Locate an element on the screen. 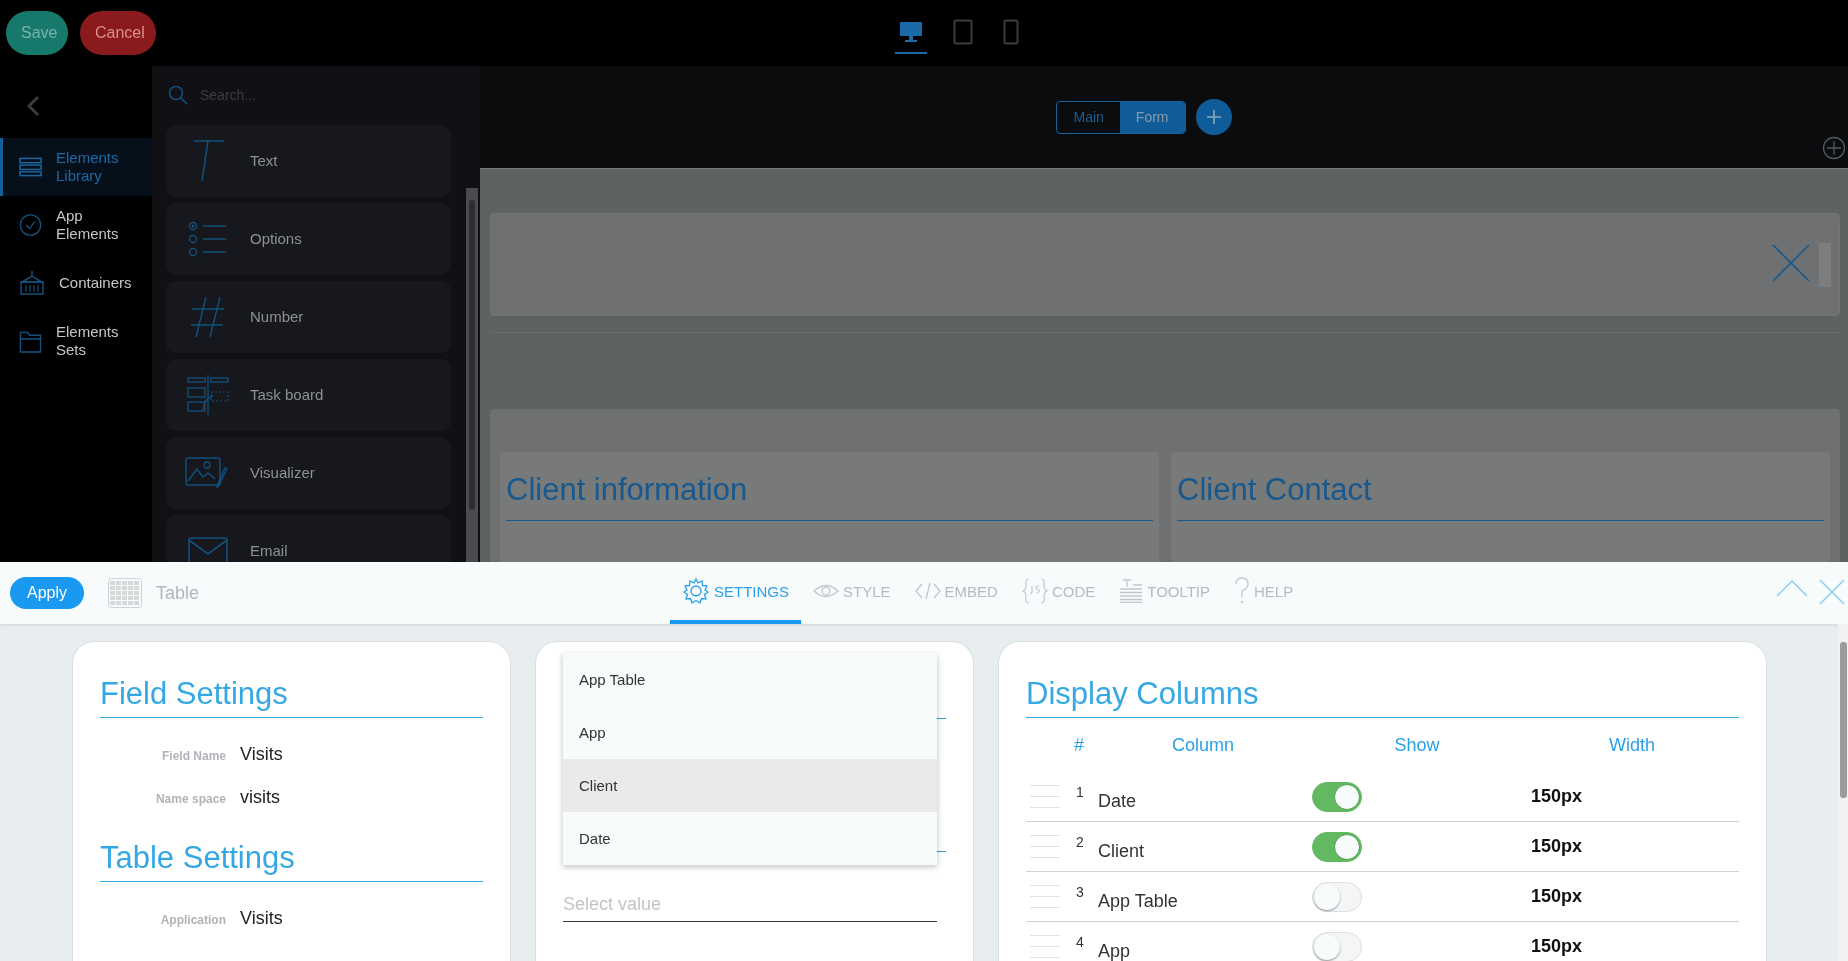 The height and width of the screenshot is (961, 1848). element-label: Task board is located at coordinates (287, 395).